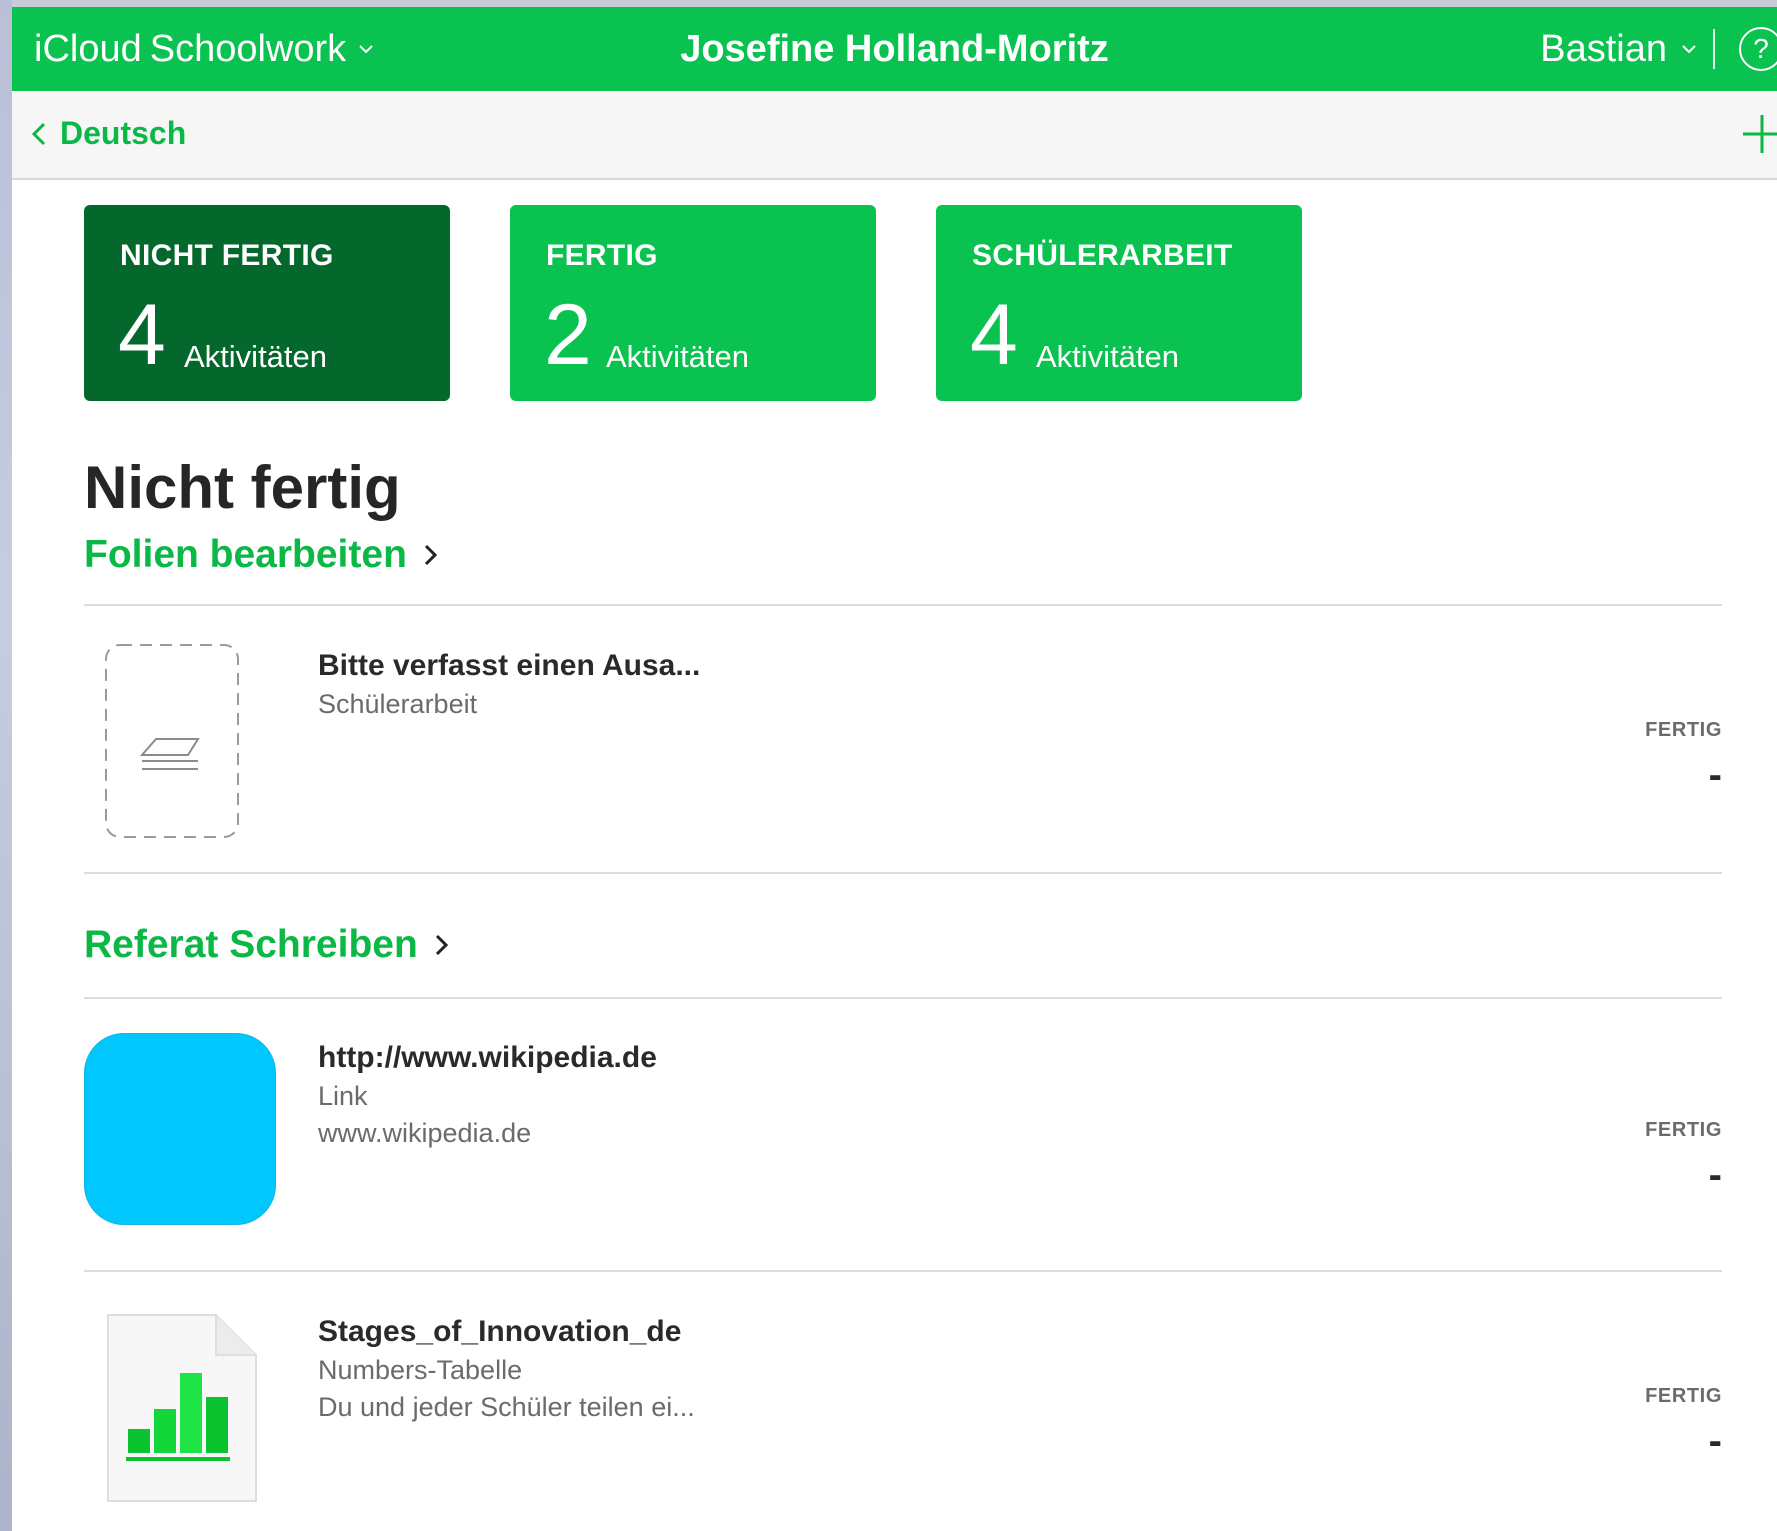  What do you see at coordinates (894, 135) in the screenshot?
I see `navigation-bar: Deutsch` at bounding box center [894, 135].